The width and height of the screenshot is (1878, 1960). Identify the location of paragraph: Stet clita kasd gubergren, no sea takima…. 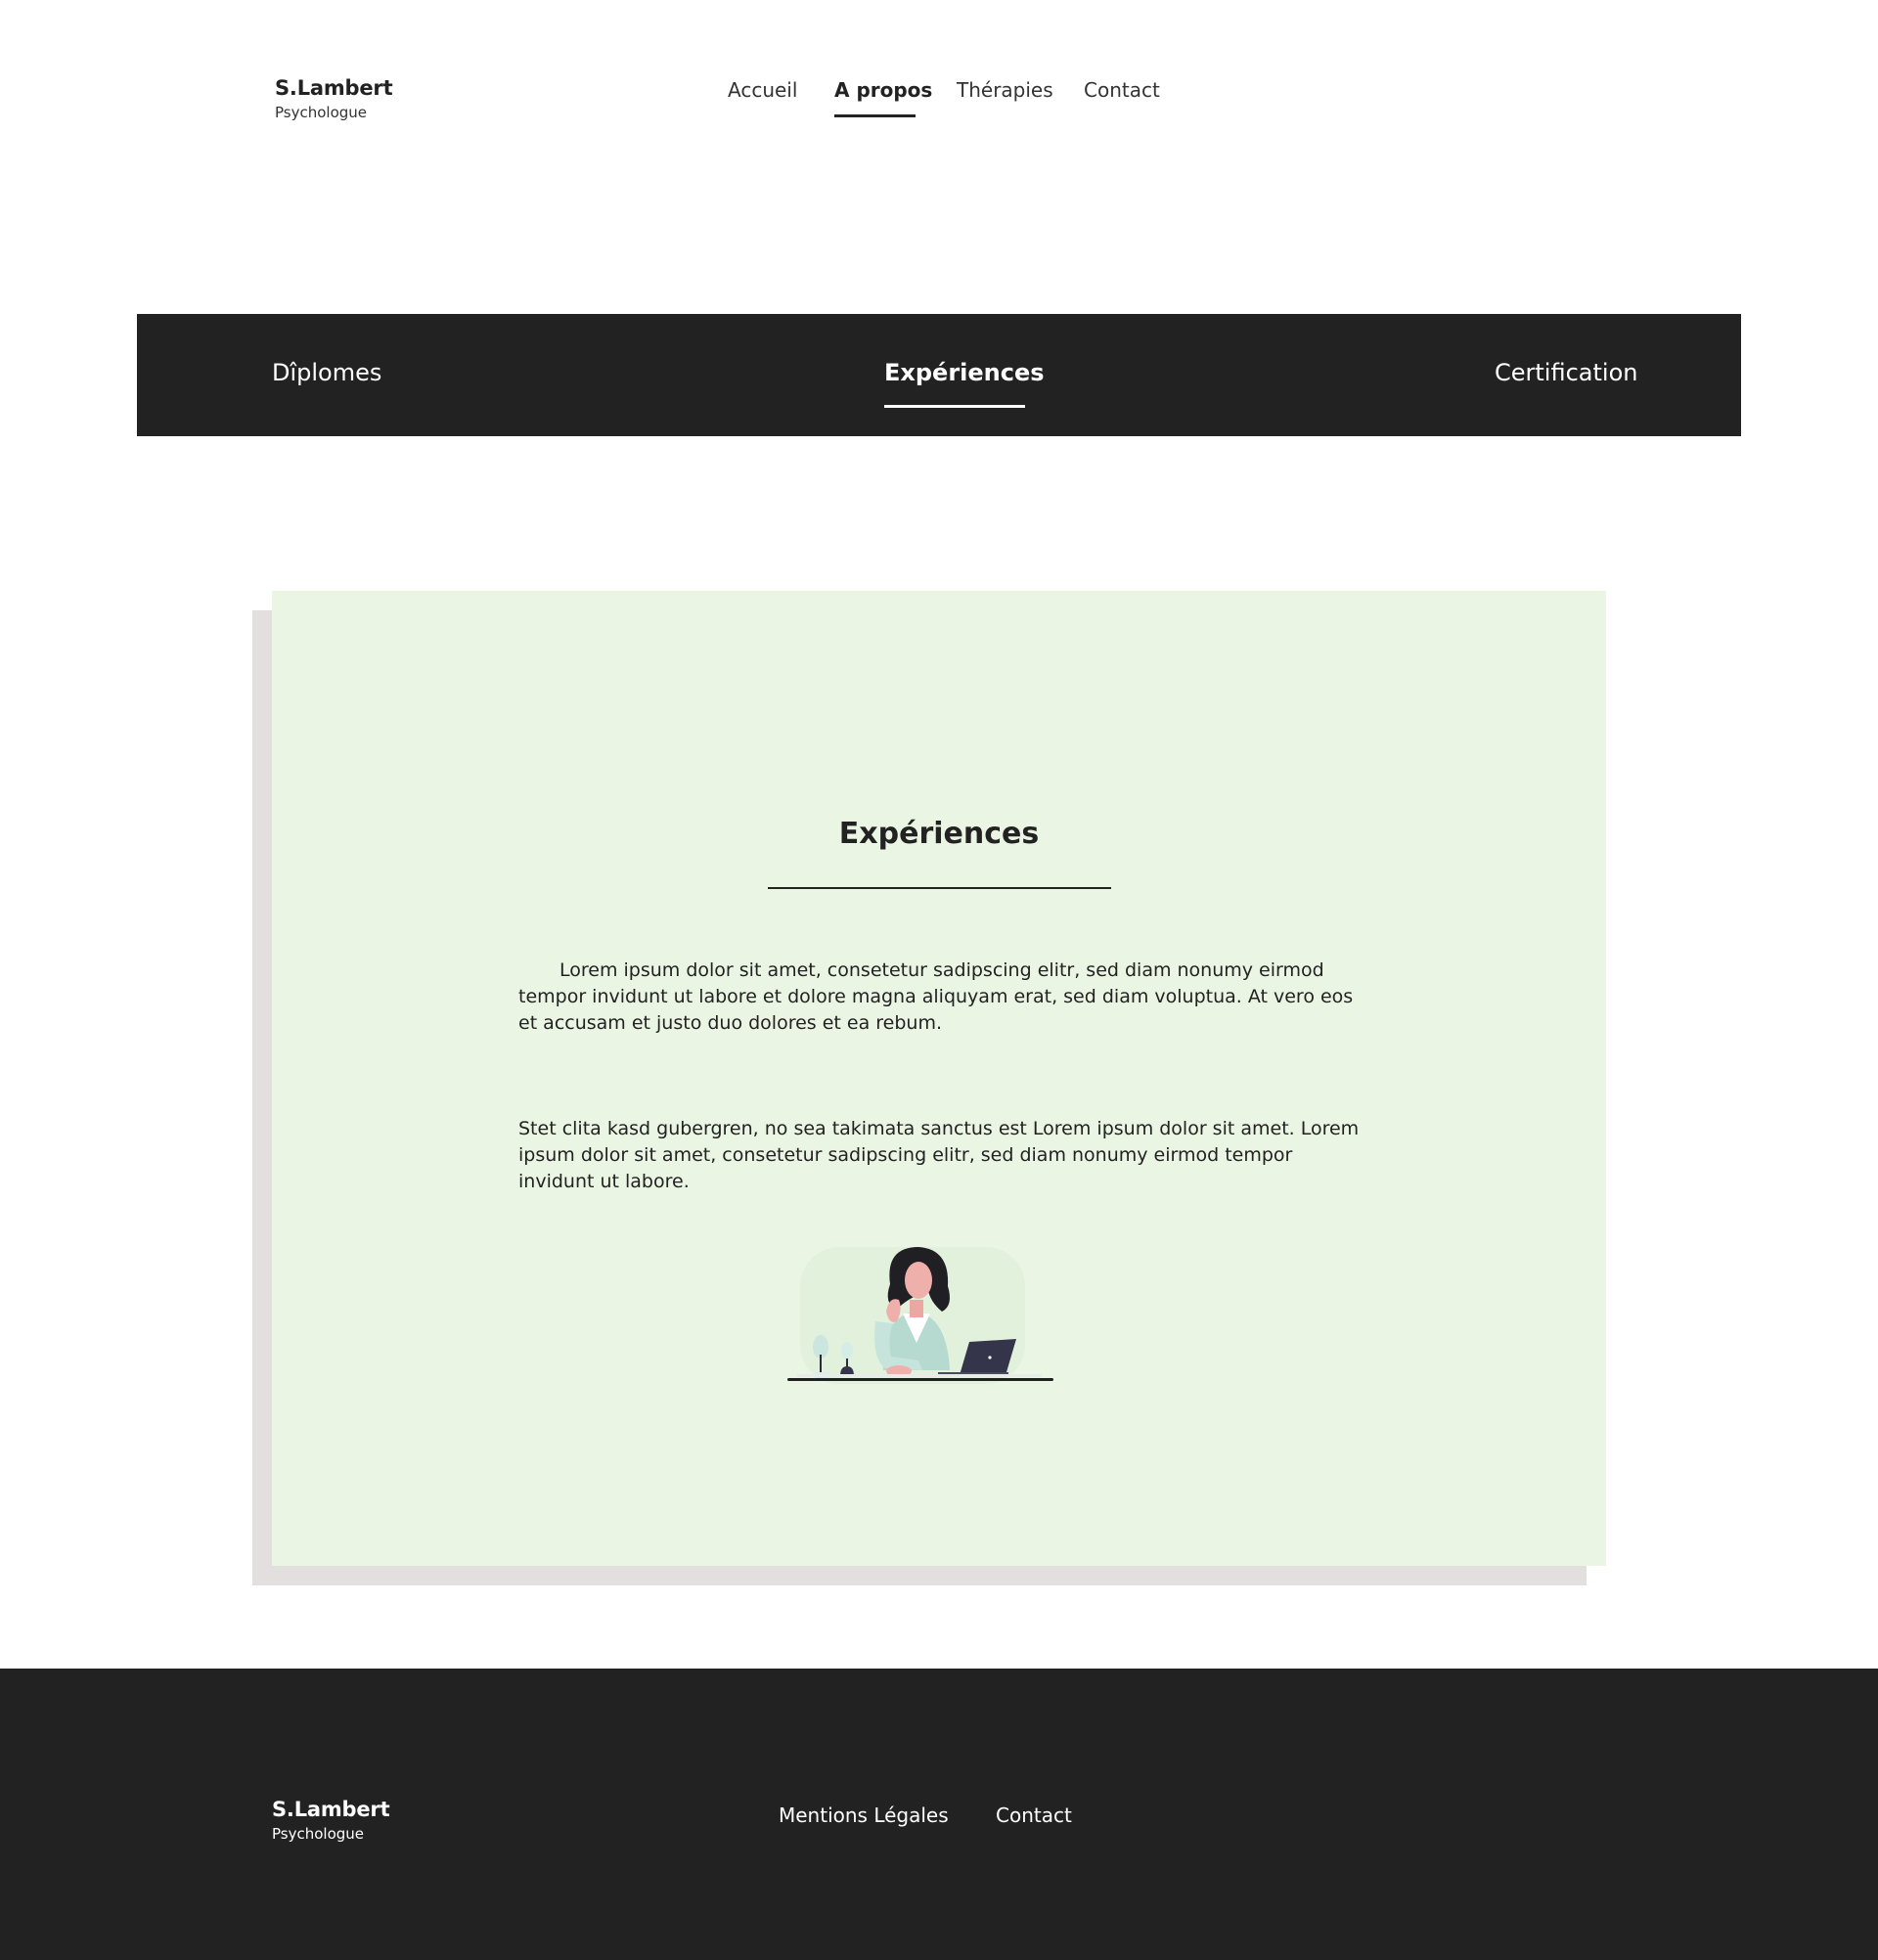
(939, 1155).